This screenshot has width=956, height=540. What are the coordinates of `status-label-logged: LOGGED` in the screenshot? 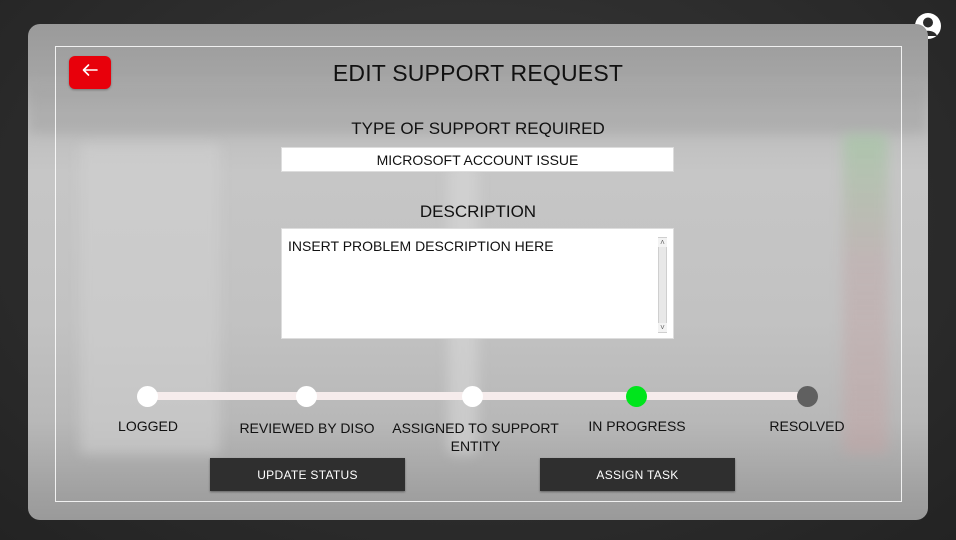 It's located at (148, 426).